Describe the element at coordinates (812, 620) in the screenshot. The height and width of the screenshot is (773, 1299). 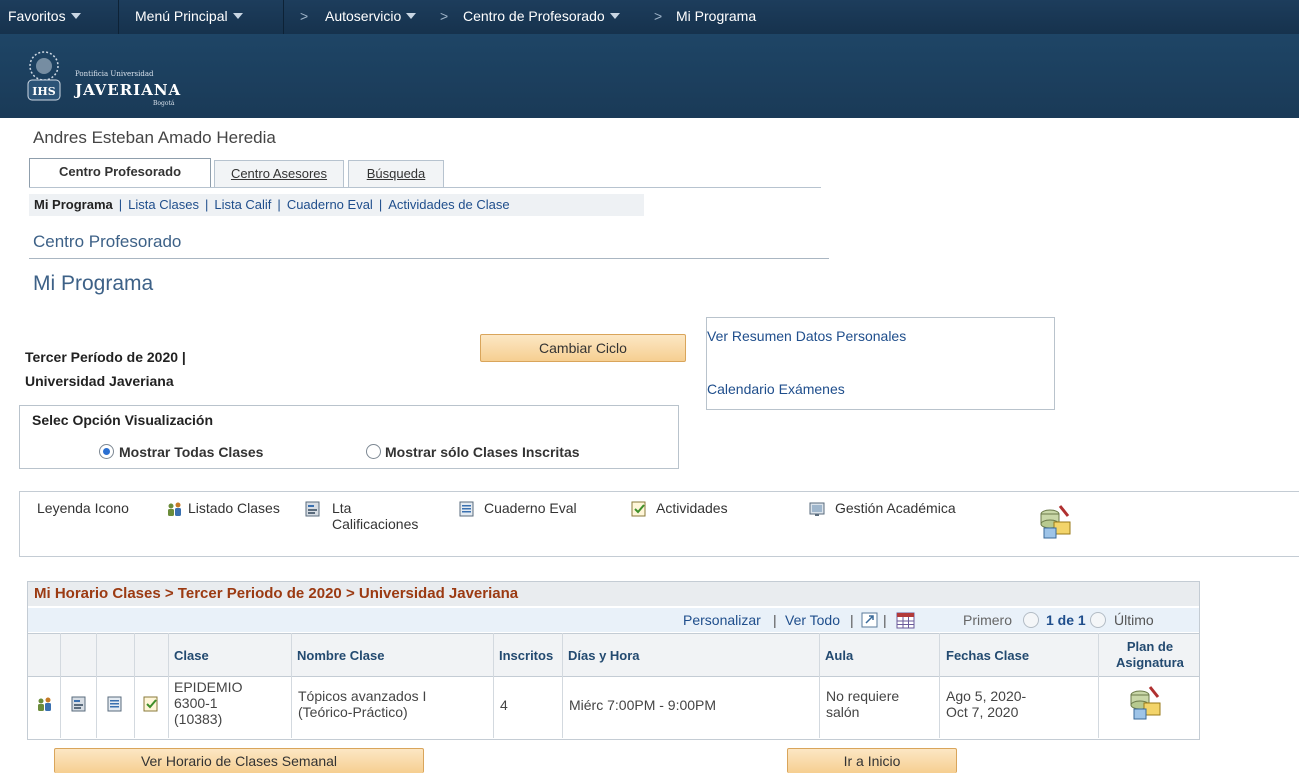
I see `view-all-link: Ver Todo` at that location.